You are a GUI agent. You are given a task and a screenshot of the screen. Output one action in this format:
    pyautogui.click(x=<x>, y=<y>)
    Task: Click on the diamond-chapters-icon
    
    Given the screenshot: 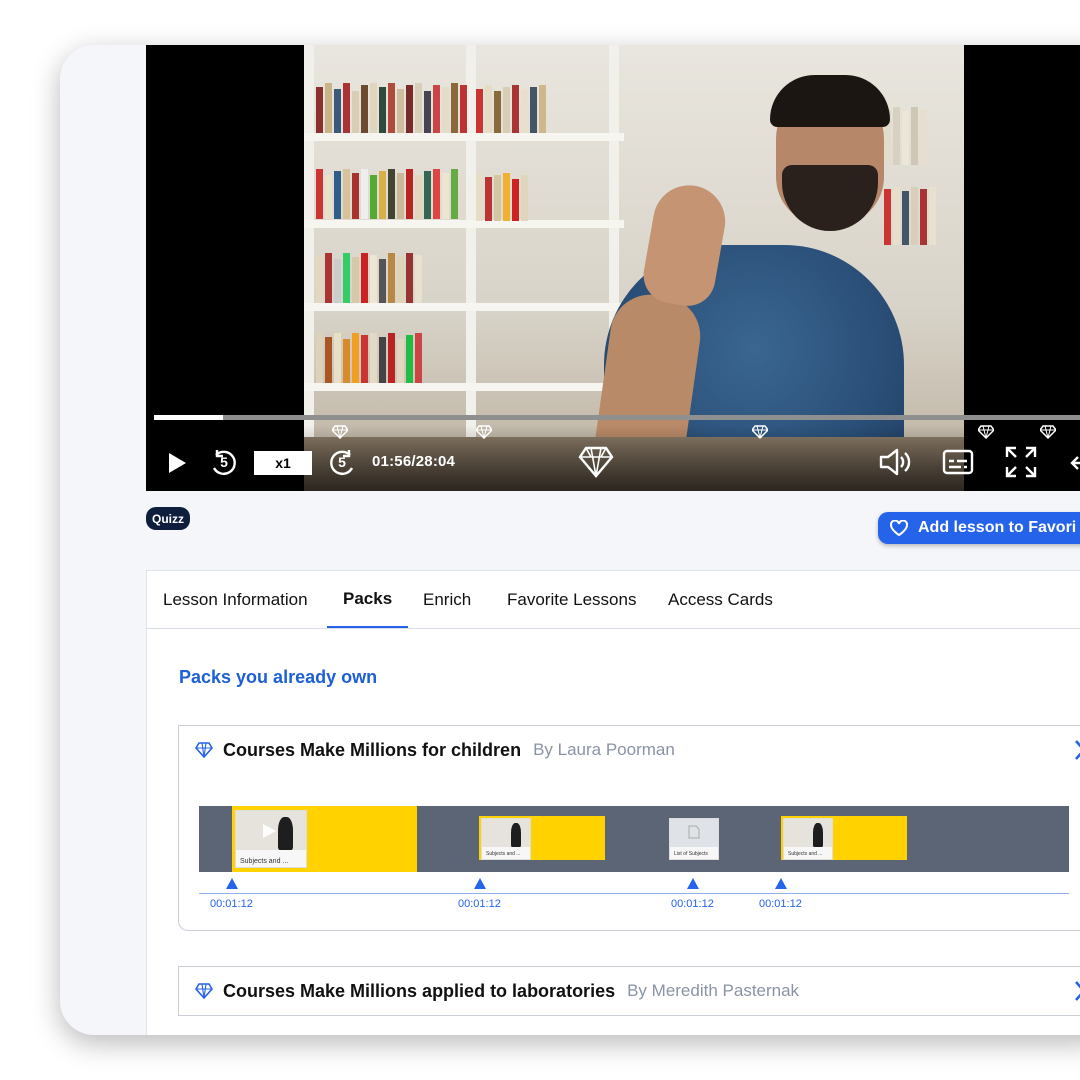 What is the action you would take?
    pyautogui.click(x=596, y=462)
    